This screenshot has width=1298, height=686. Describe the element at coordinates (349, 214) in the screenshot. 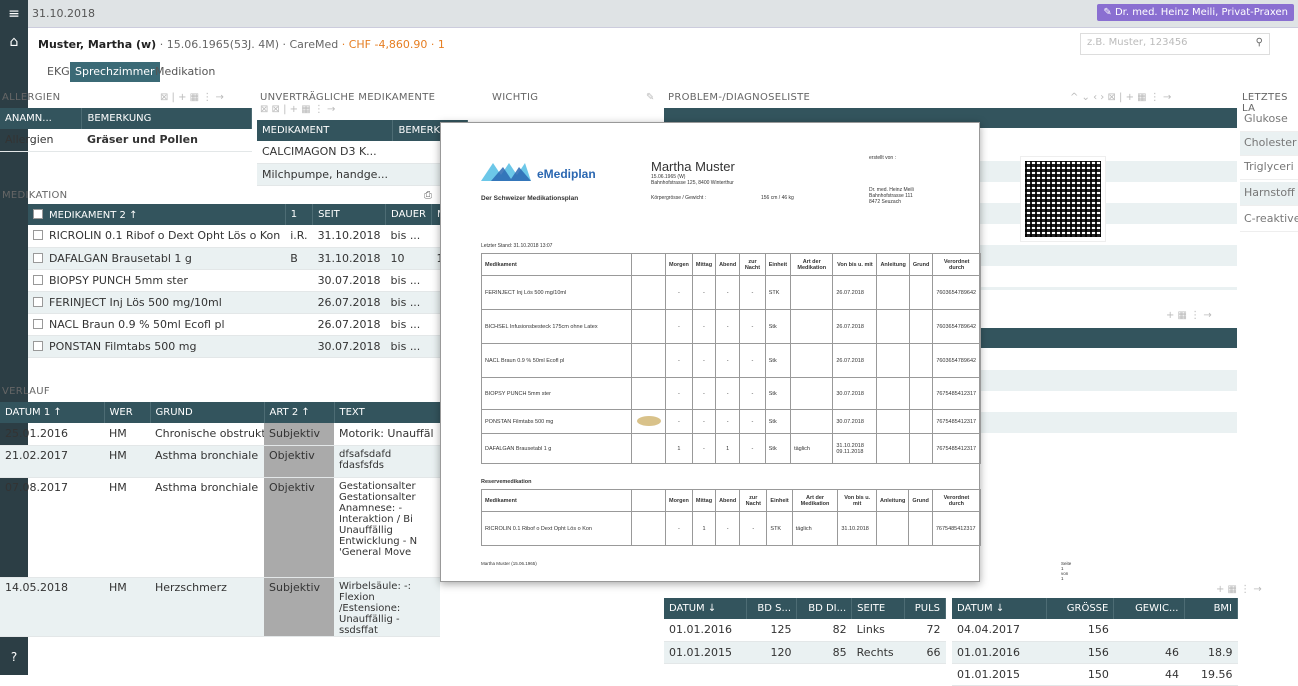

I see `col-header: SEIT` at that location.